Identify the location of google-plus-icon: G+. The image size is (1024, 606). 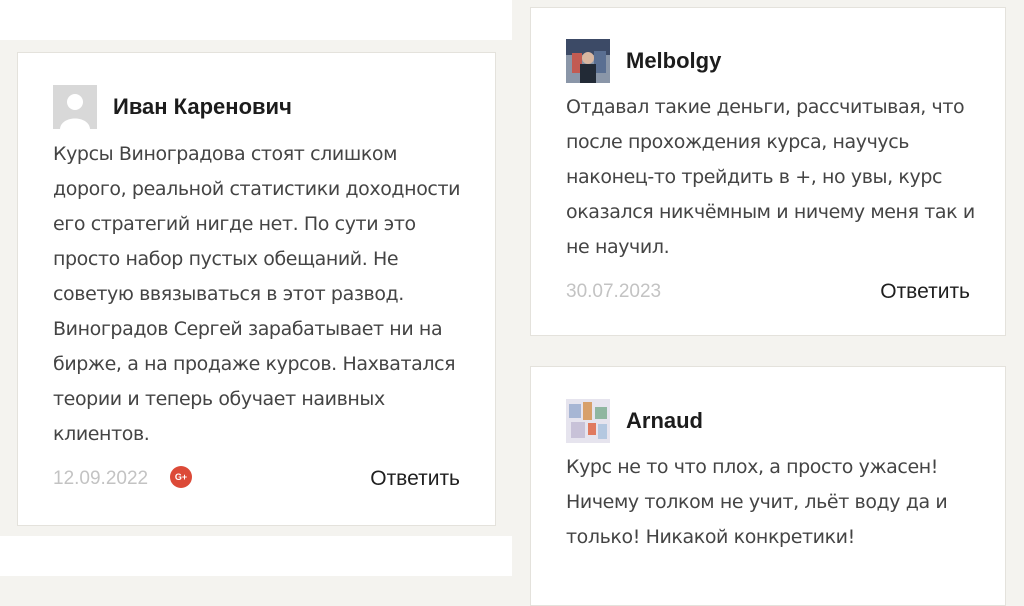
(181, 477).